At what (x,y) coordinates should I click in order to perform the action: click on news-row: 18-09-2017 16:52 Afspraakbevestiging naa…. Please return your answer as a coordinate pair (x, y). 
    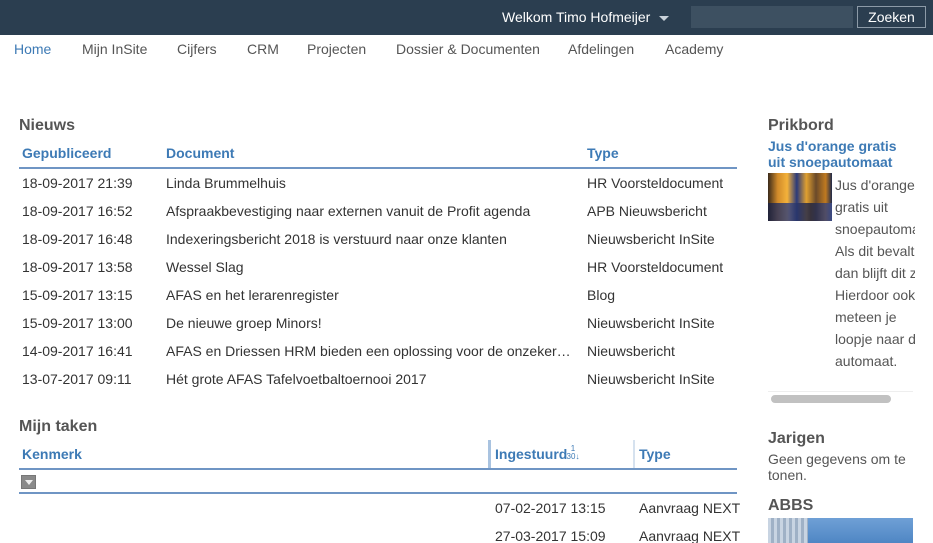
    Looking at the image, I should click on (378, 217).